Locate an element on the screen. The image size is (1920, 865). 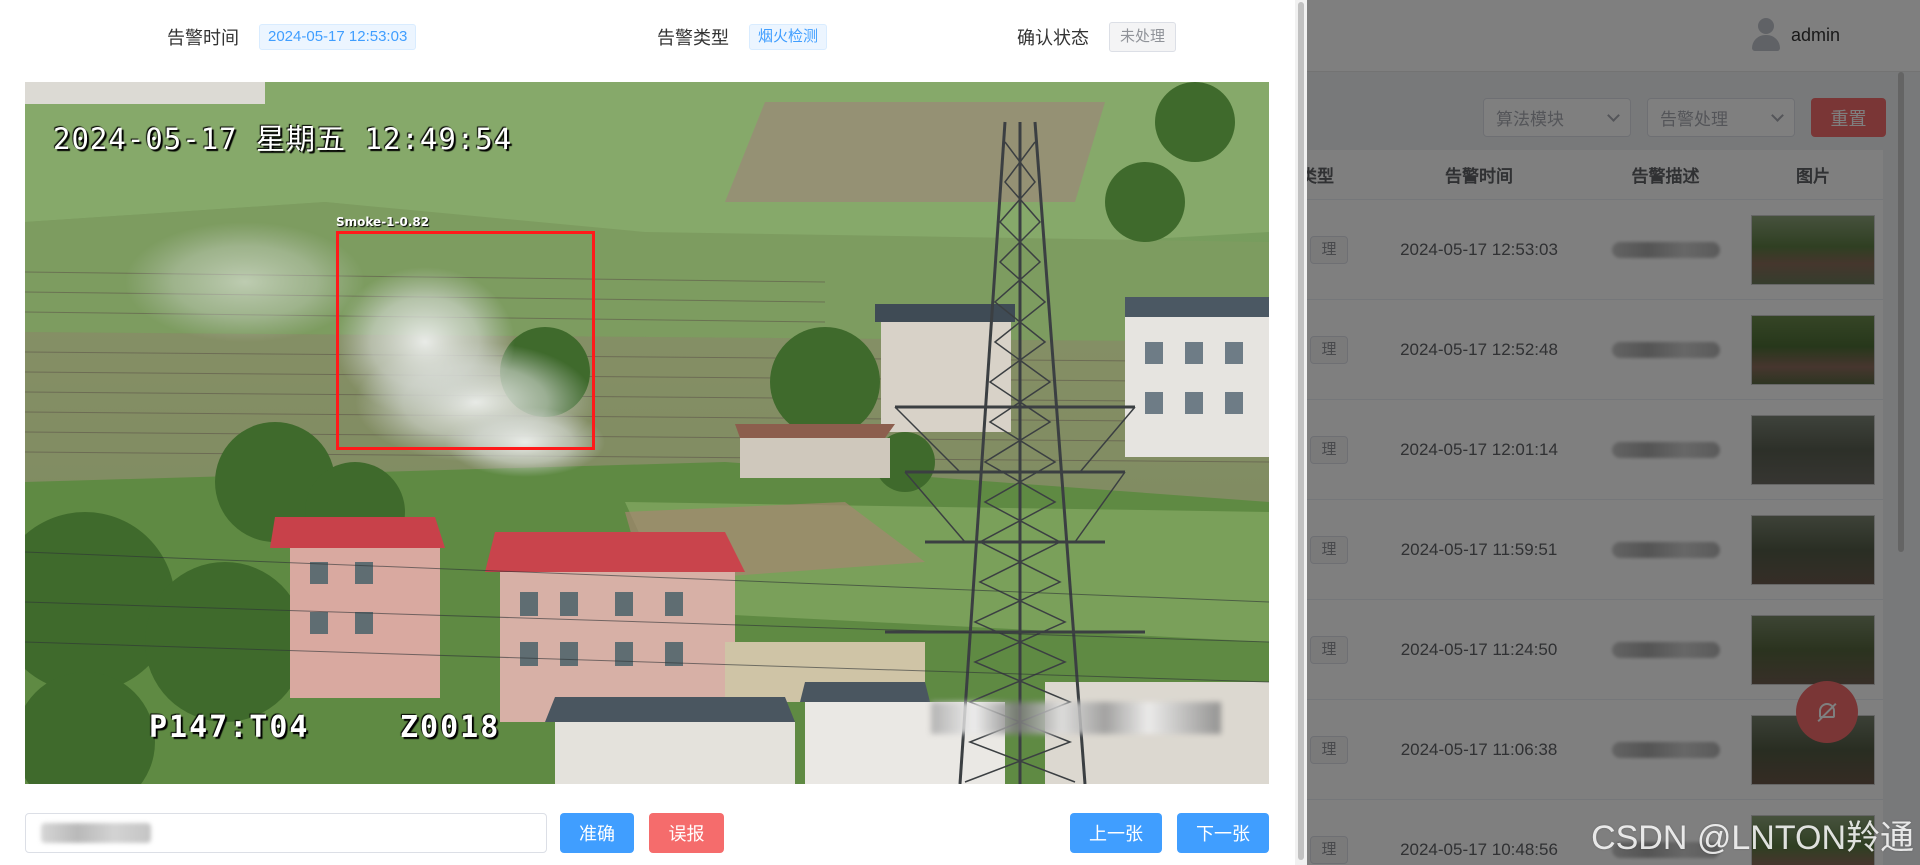
watermark-text: CSDN @LNTON羚通 is located at coordinates (1752, 838).